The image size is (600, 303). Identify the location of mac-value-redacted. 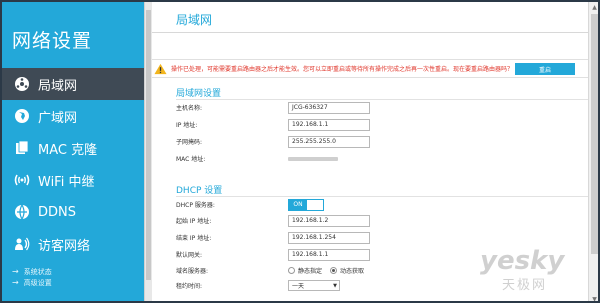
(313, 158).